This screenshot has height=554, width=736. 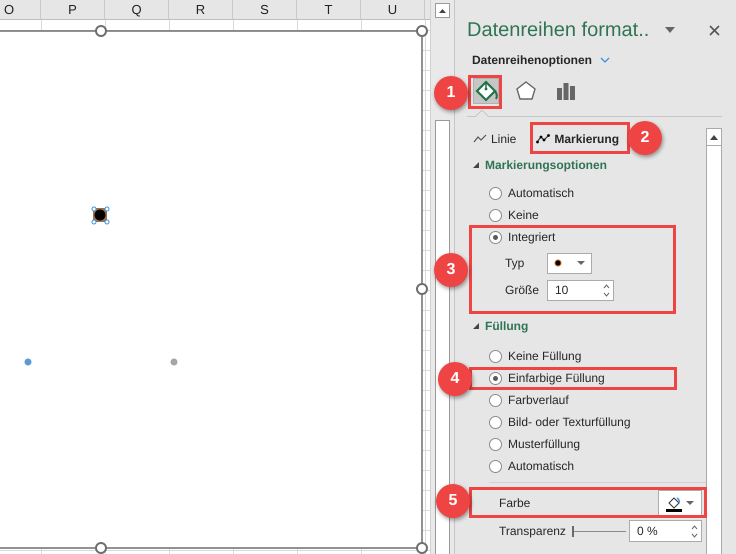 I want to click on column-header: P, so click(x=73, y=9).